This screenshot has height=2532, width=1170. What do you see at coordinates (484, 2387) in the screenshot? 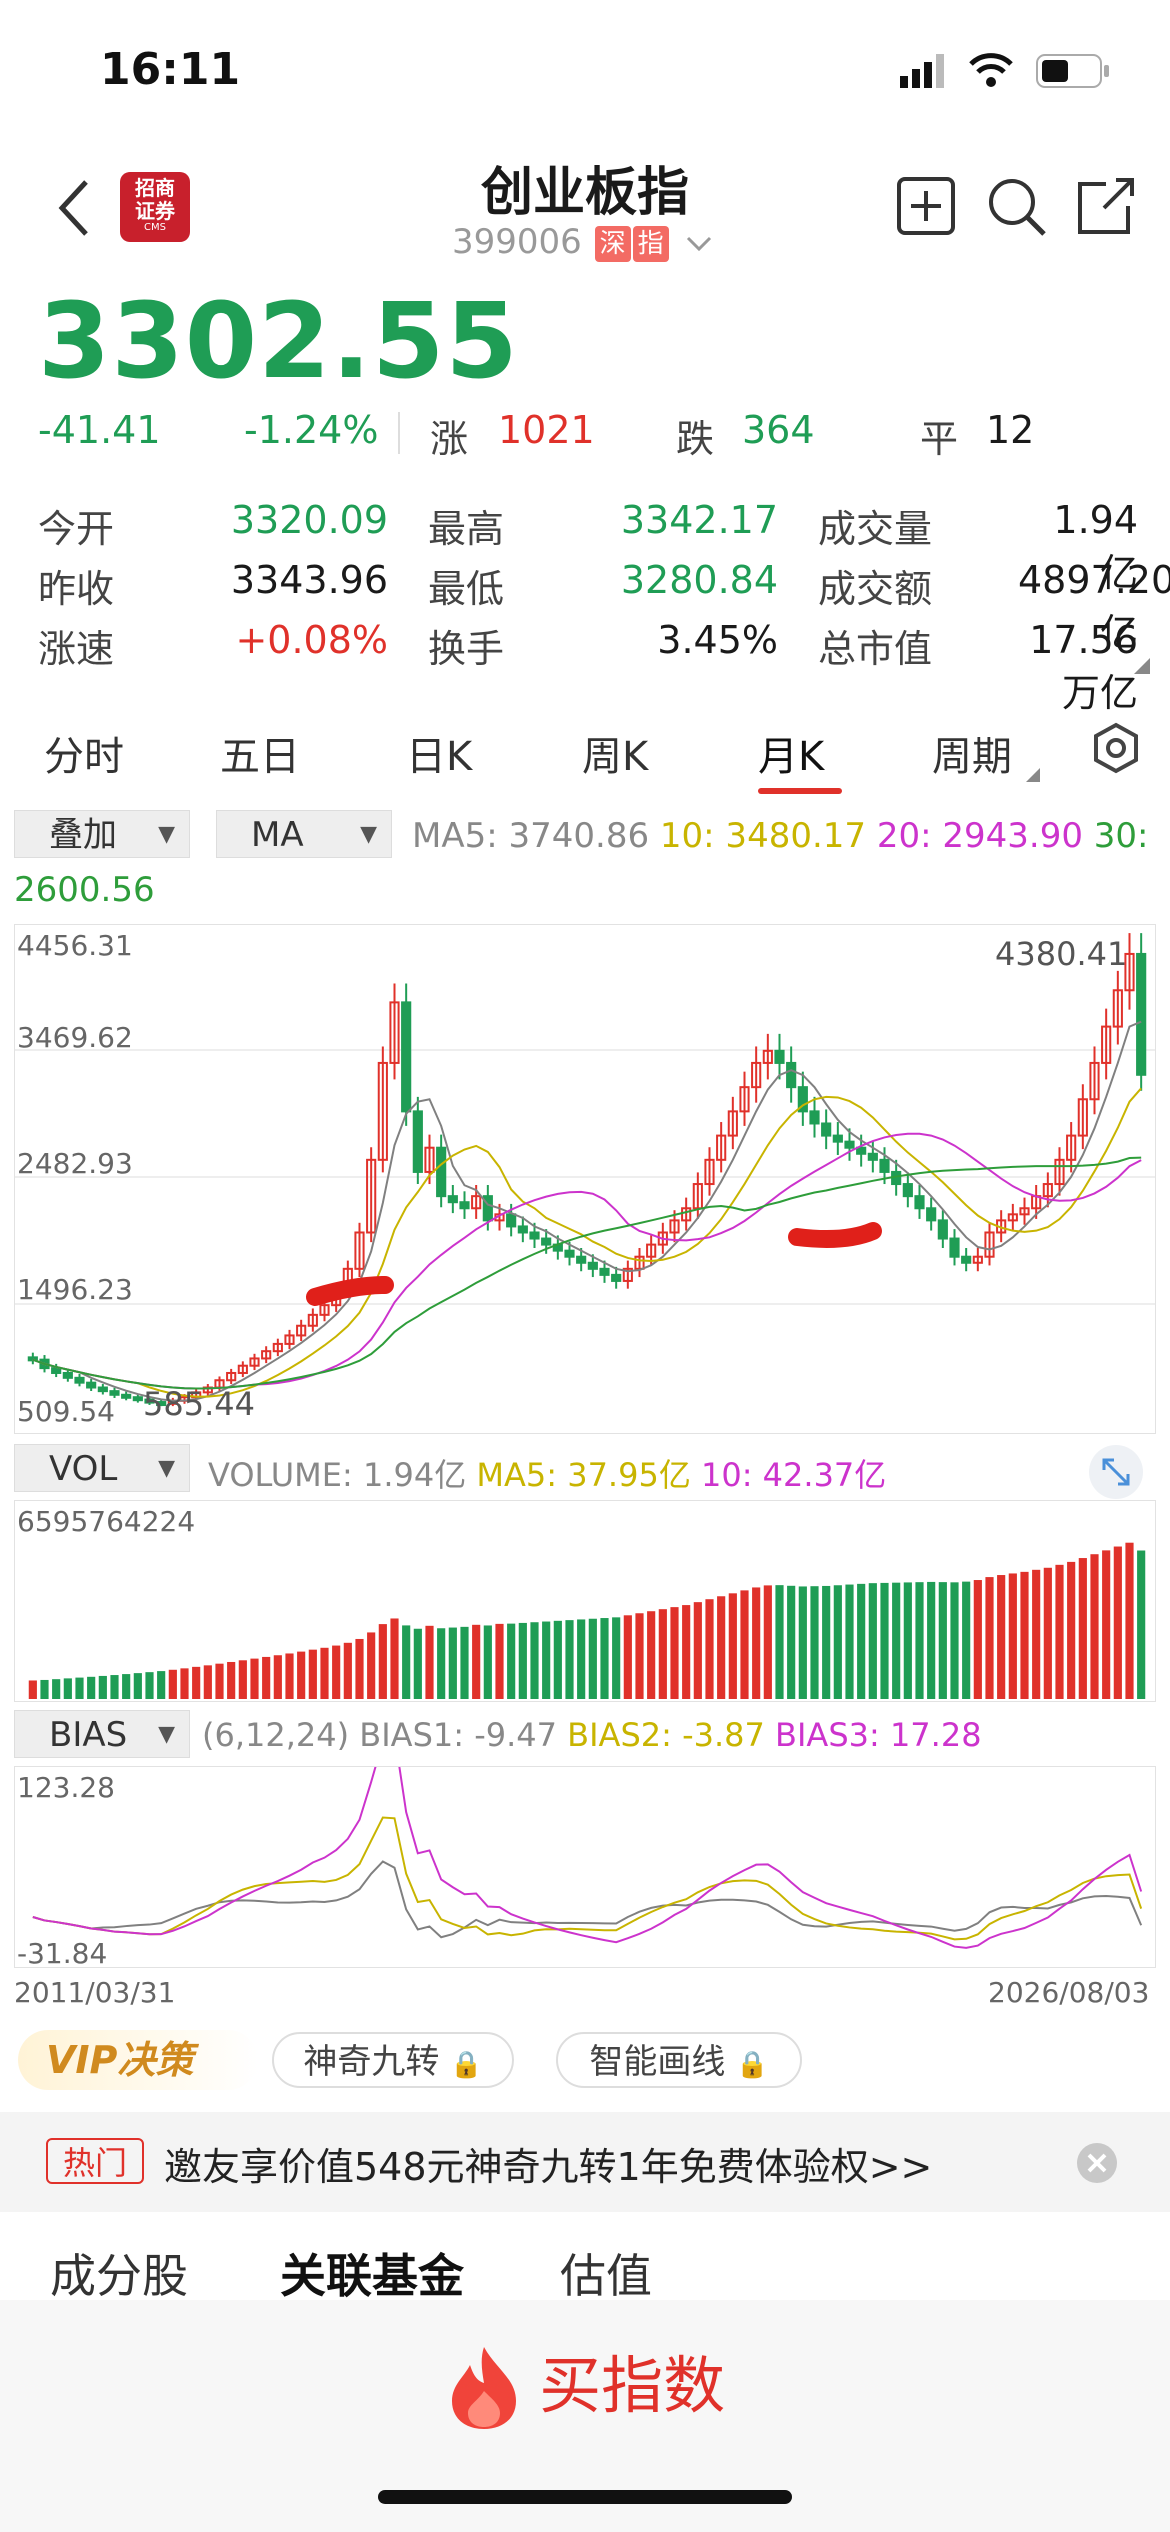
I see `flame-icon` at bounding box center [484, 2387].